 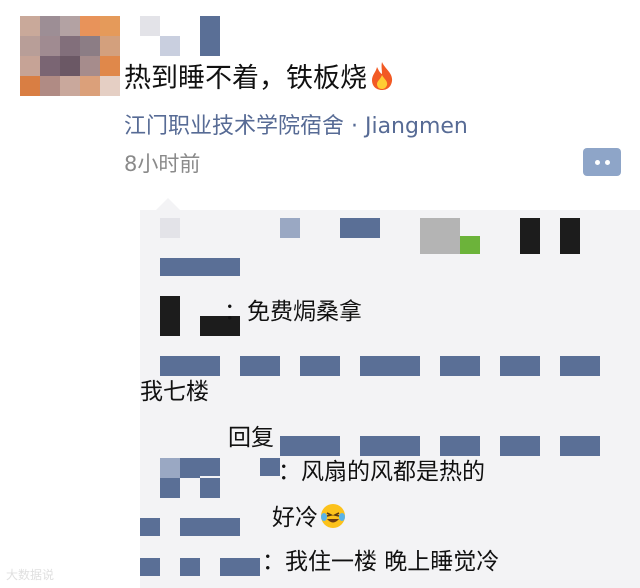 I want to click on panel-pointer, so click(x=168, y=204).